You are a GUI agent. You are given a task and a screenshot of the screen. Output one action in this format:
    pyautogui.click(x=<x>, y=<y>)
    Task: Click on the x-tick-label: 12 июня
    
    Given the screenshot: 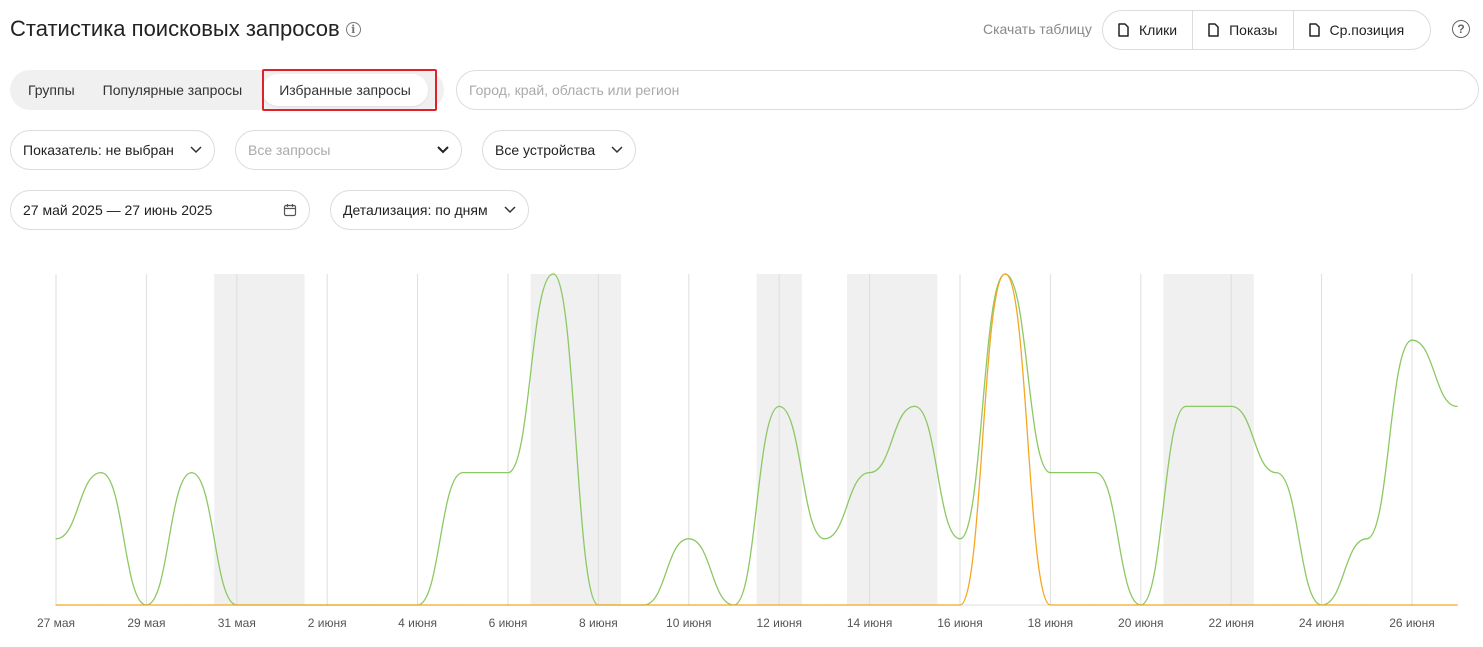 What is the action you would take?
    pyautogui.click(x=779, y=623)
    